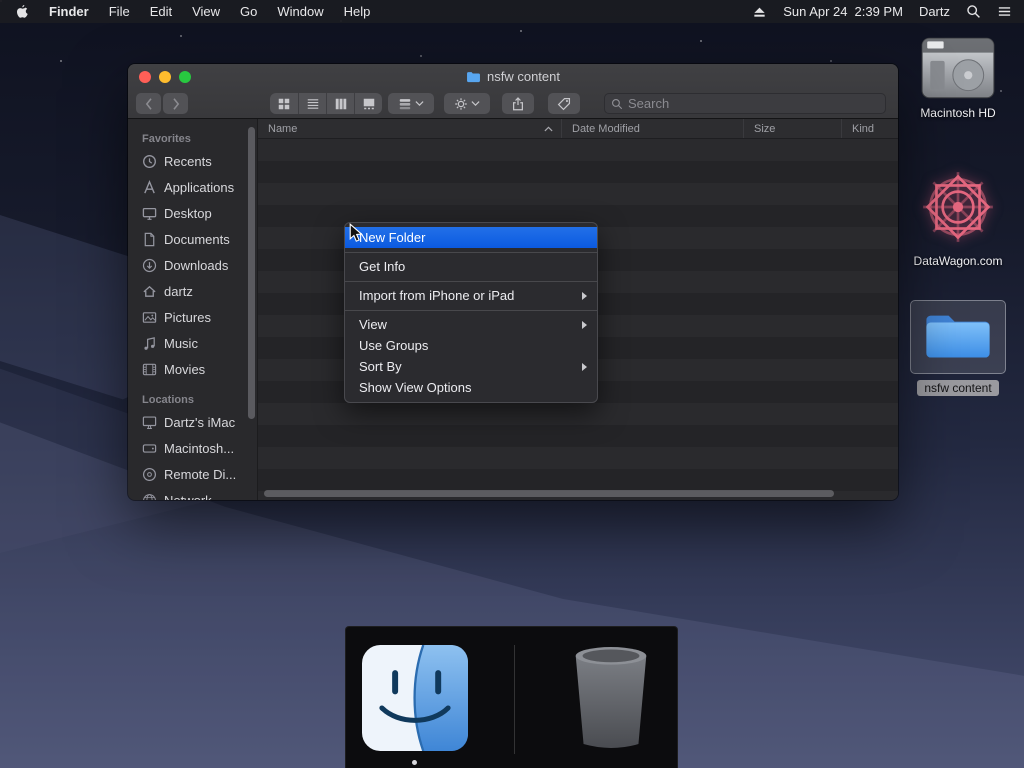  I want to click on sidebar-item-label: dartz, so click(178, 291).